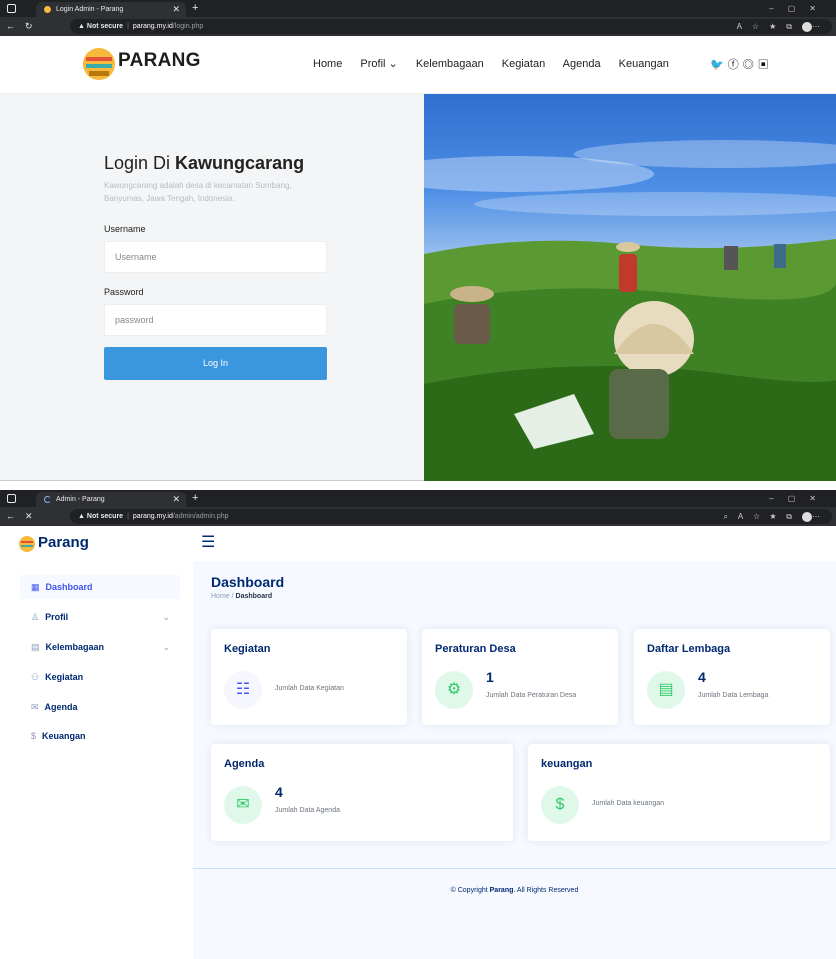  Describe the element at coordinates (309, 688) in the screenshot. I see `card-label: Jumlah Data Kegiatan` at that location.